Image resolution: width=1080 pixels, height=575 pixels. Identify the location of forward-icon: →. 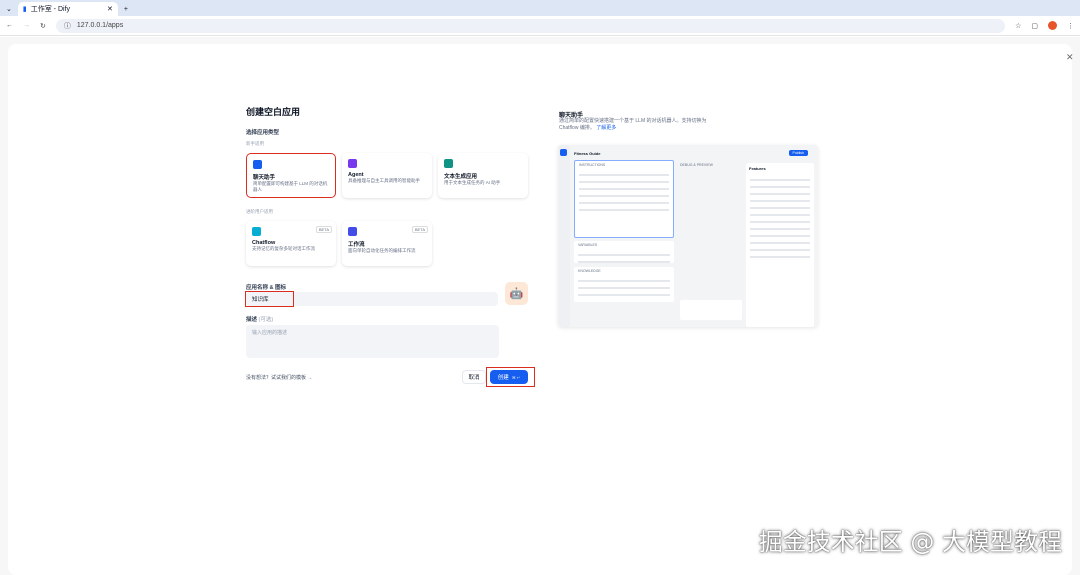
(26, 25).